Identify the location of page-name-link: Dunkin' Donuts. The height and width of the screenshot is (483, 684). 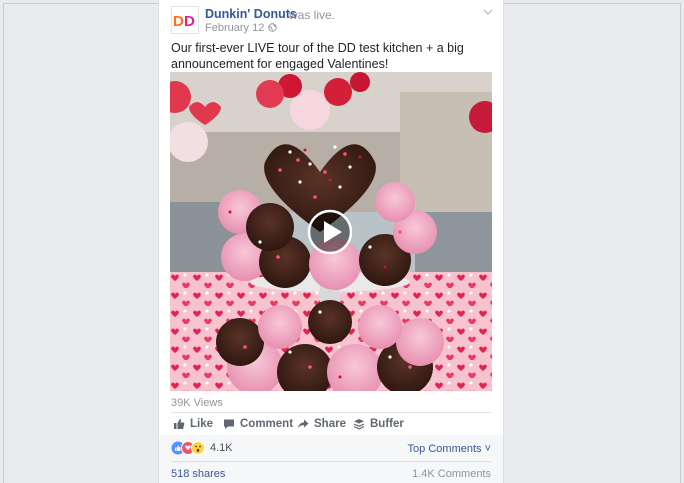
(251, 14).